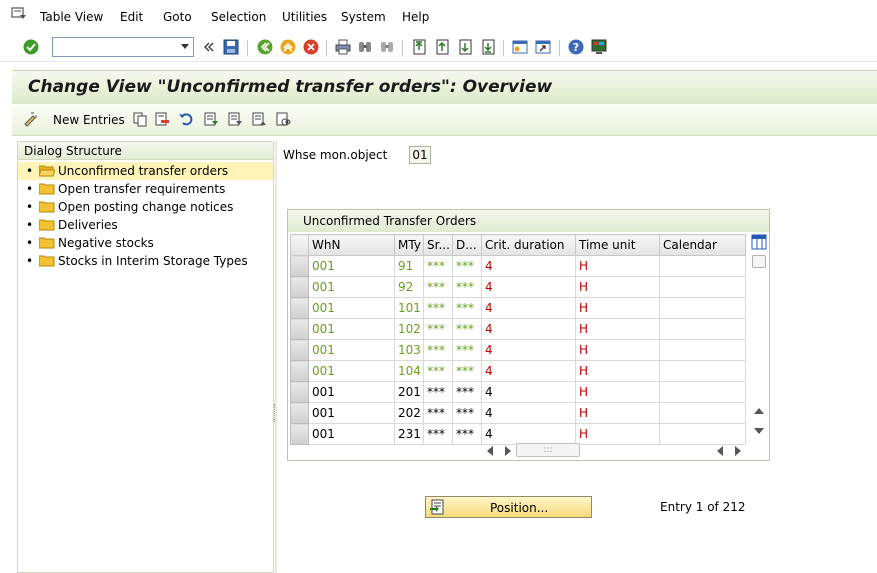 The width and height of the screenshot is (877, 573). Describe the element at coordinates (177, 17) in the screenshot. I see `menu-goto: Goto` at that location.